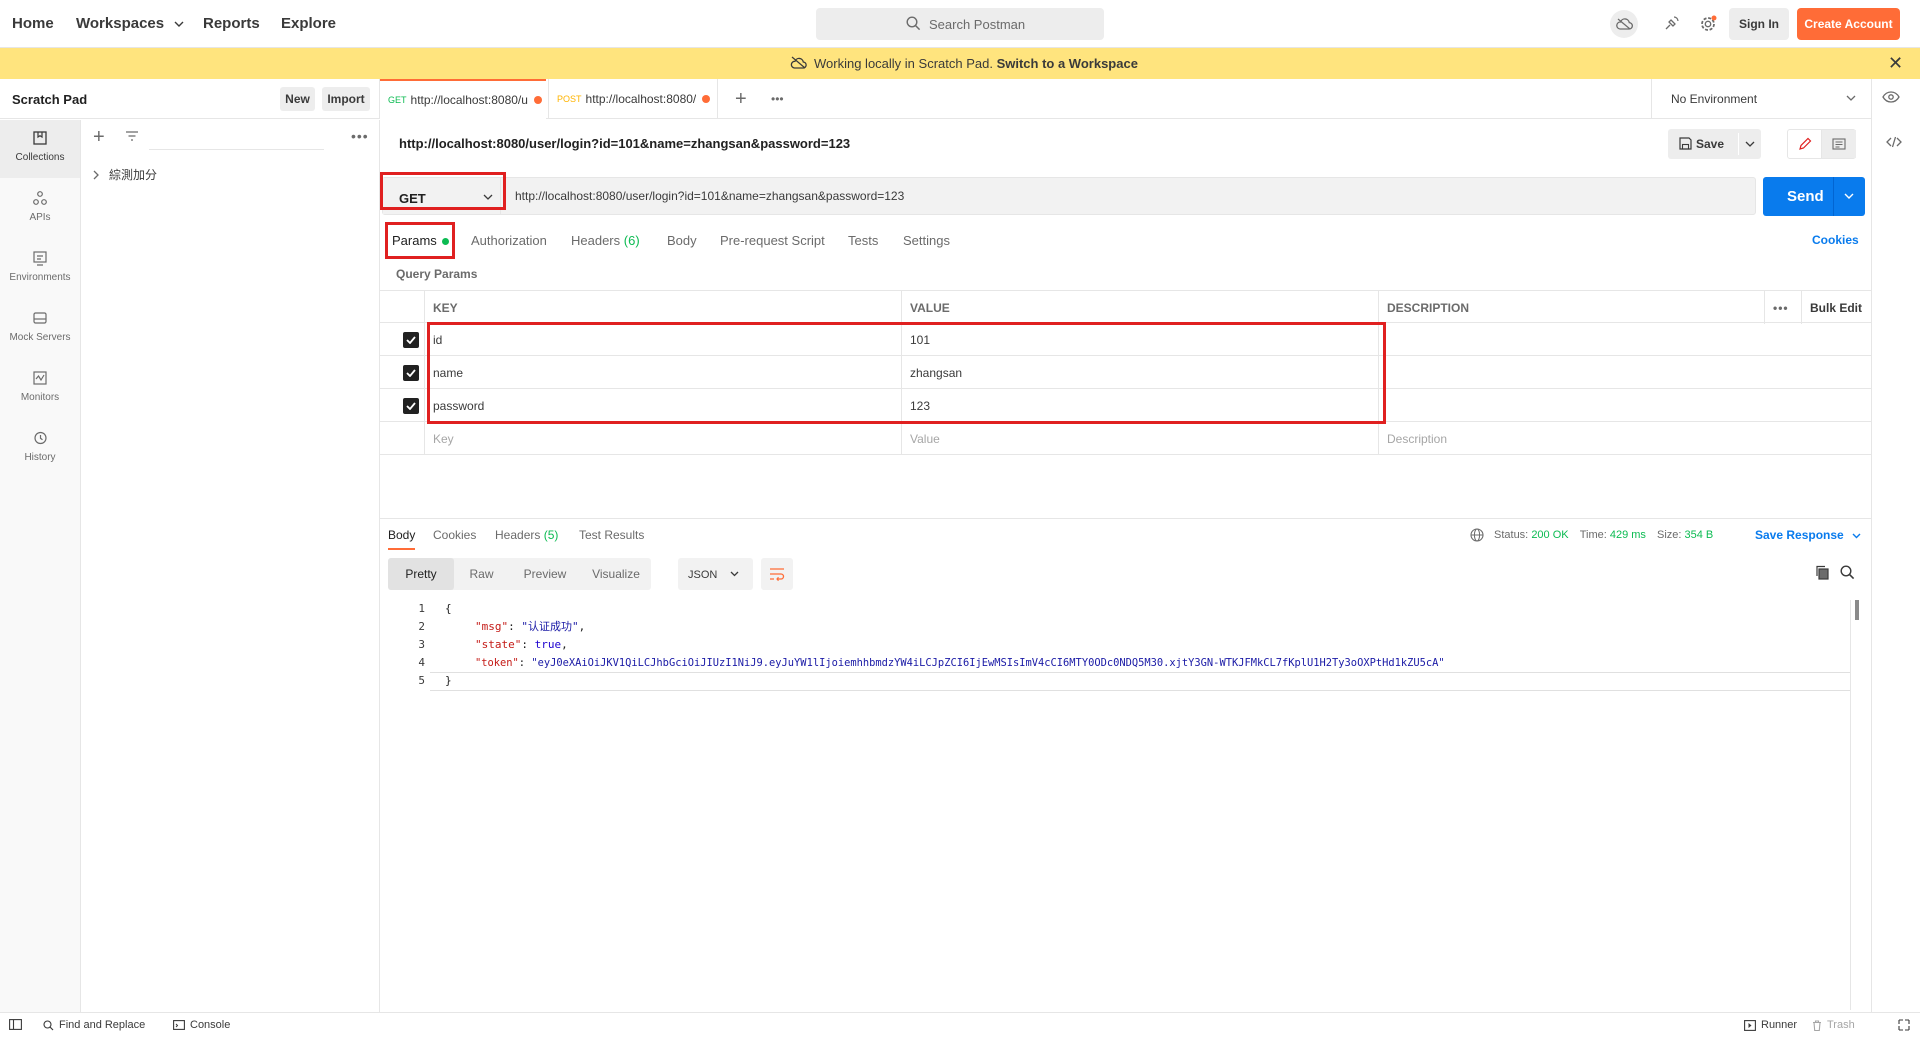 Image resolution: width=1920 pixels, height=1037 pixels. Describe the element at coordinates (1761, 99) in the screenshot. I see `environment-selector: No Environment` at that location.